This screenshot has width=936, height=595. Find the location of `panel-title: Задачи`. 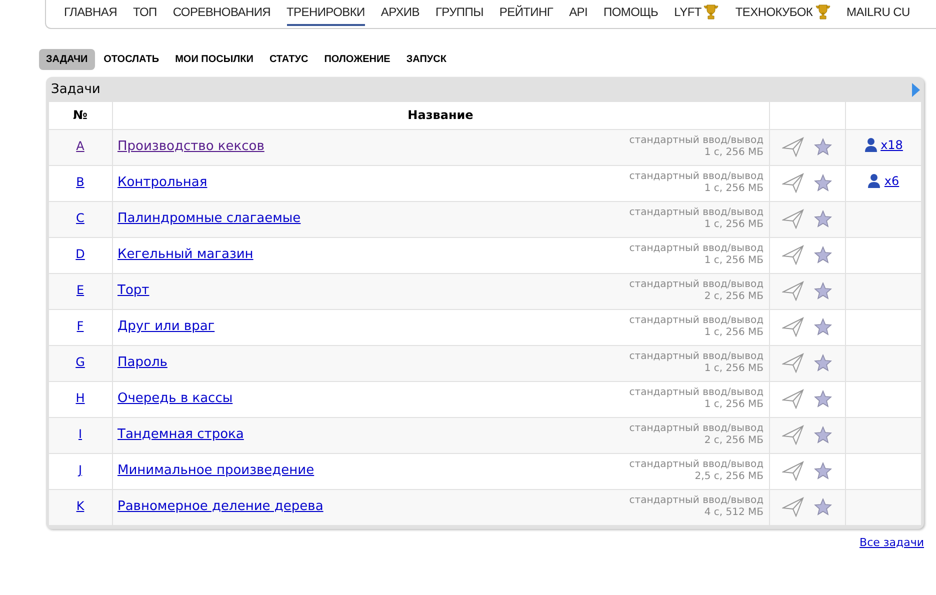

panel-title: Задачи is located at coordinates (75, 89).